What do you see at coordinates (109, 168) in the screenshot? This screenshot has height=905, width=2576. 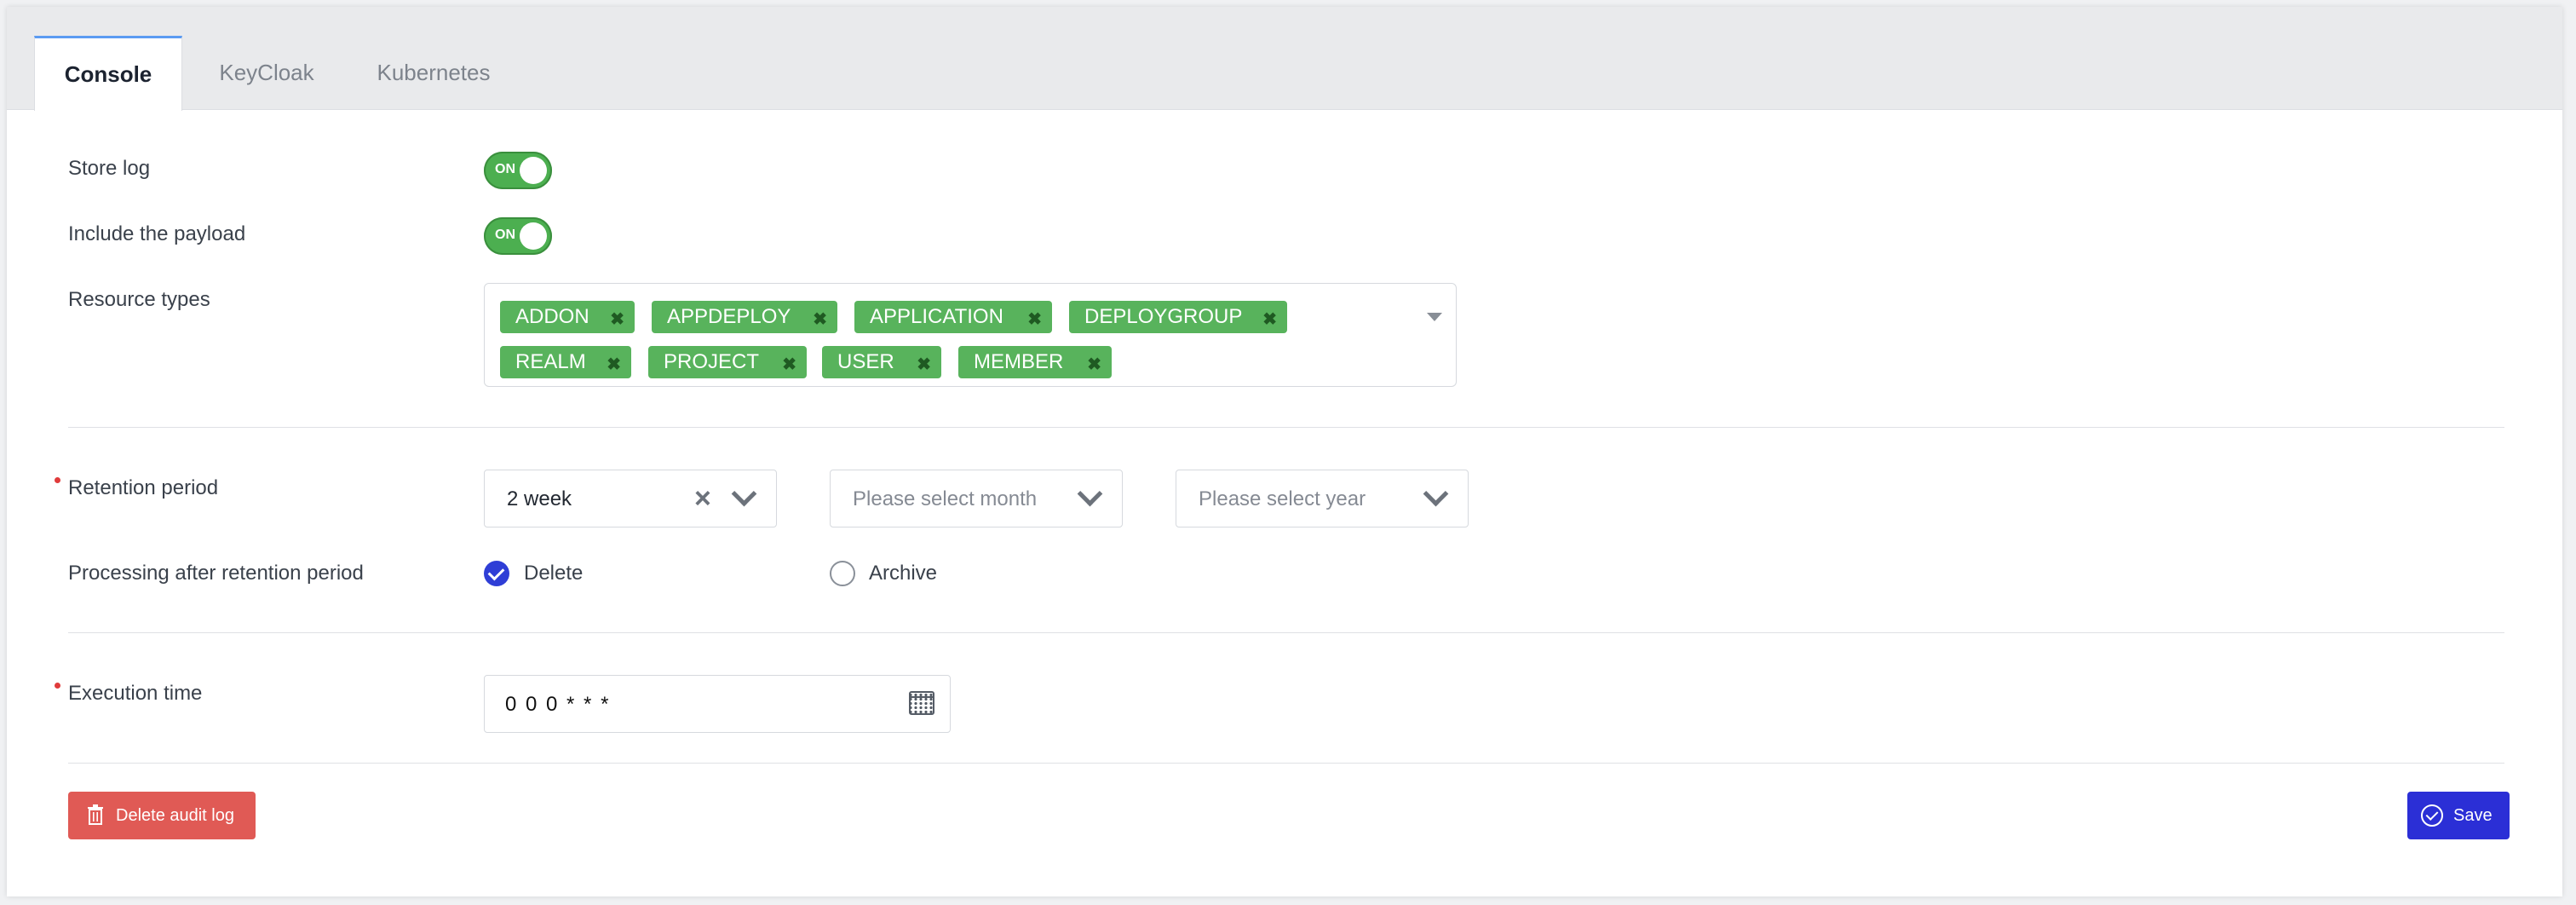 I see `store-log-label: Store log` at bounding box center [109, 168].